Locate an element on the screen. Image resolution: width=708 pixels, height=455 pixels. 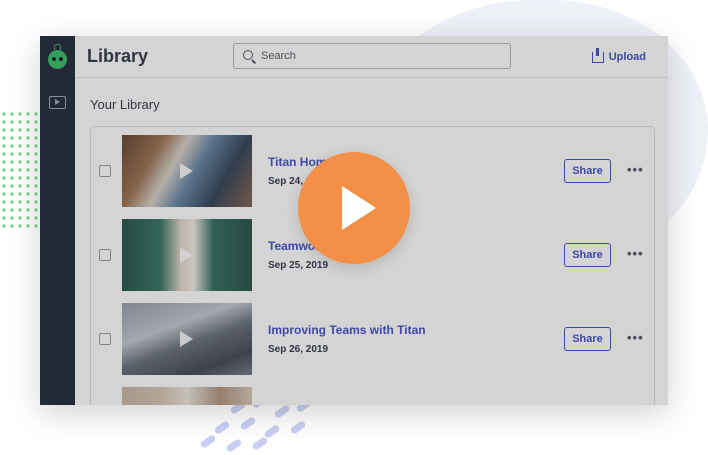
decorative-dashes is located at coordinates (269, 423).